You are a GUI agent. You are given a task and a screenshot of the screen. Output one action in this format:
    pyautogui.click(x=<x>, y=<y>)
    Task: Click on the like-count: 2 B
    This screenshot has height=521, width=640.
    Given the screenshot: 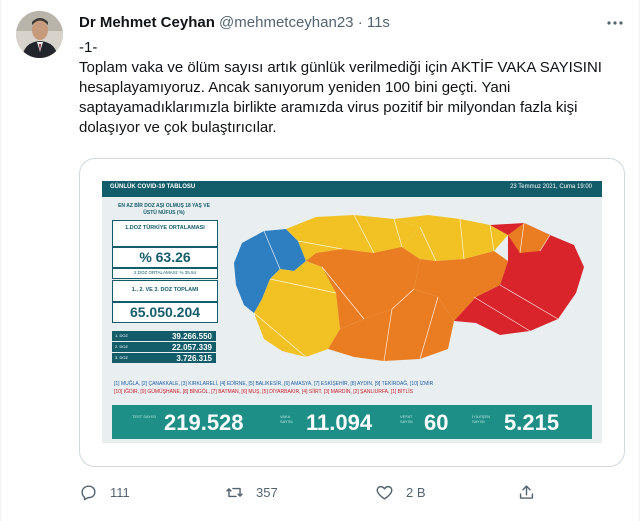 What is the action you would take?
    pyautogui.click(x=416, y=492)
    